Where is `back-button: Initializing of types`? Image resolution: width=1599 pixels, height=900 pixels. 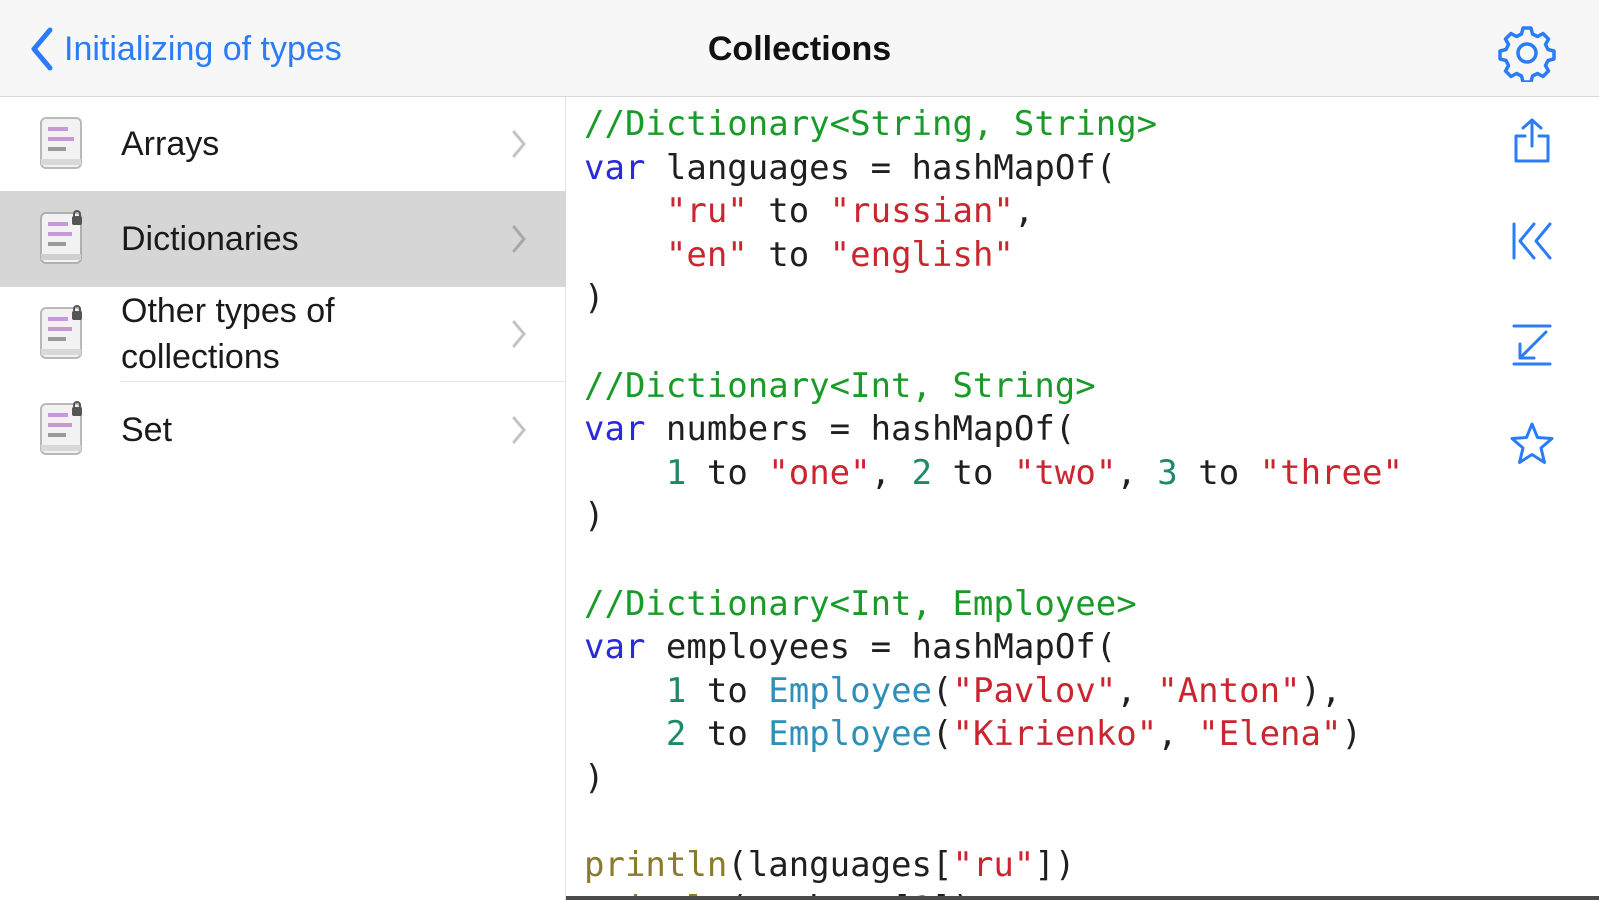 back-button: Initializing of types is located at coordinates (185, 49).